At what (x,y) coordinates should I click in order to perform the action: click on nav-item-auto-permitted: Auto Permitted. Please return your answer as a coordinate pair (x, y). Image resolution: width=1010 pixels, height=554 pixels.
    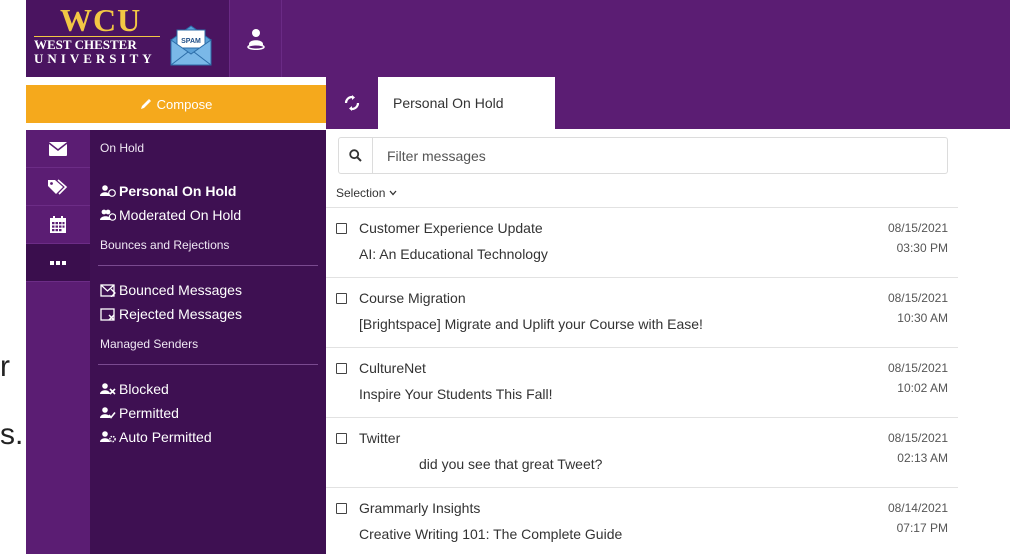
    Looking at the image, I should click on (156, 437).